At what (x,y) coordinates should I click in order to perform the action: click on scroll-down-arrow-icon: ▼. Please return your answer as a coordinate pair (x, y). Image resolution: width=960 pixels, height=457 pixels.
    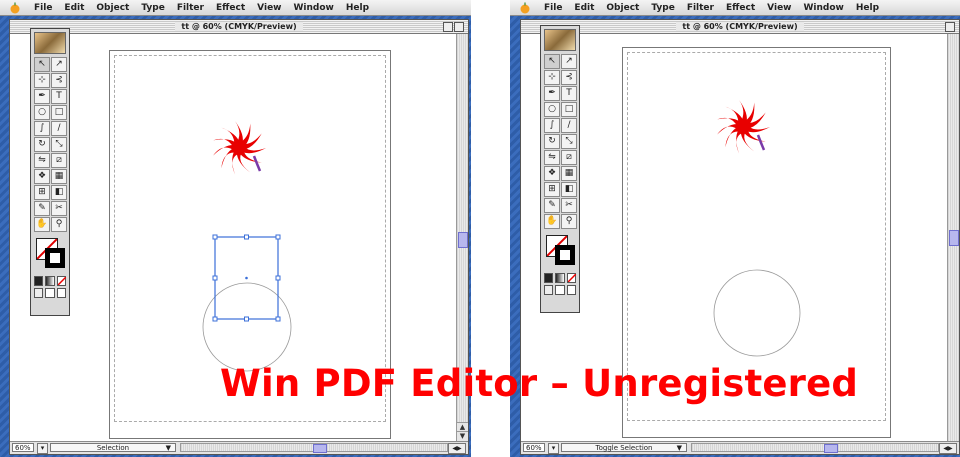
    Looking at the image, I should click on (462, 436).